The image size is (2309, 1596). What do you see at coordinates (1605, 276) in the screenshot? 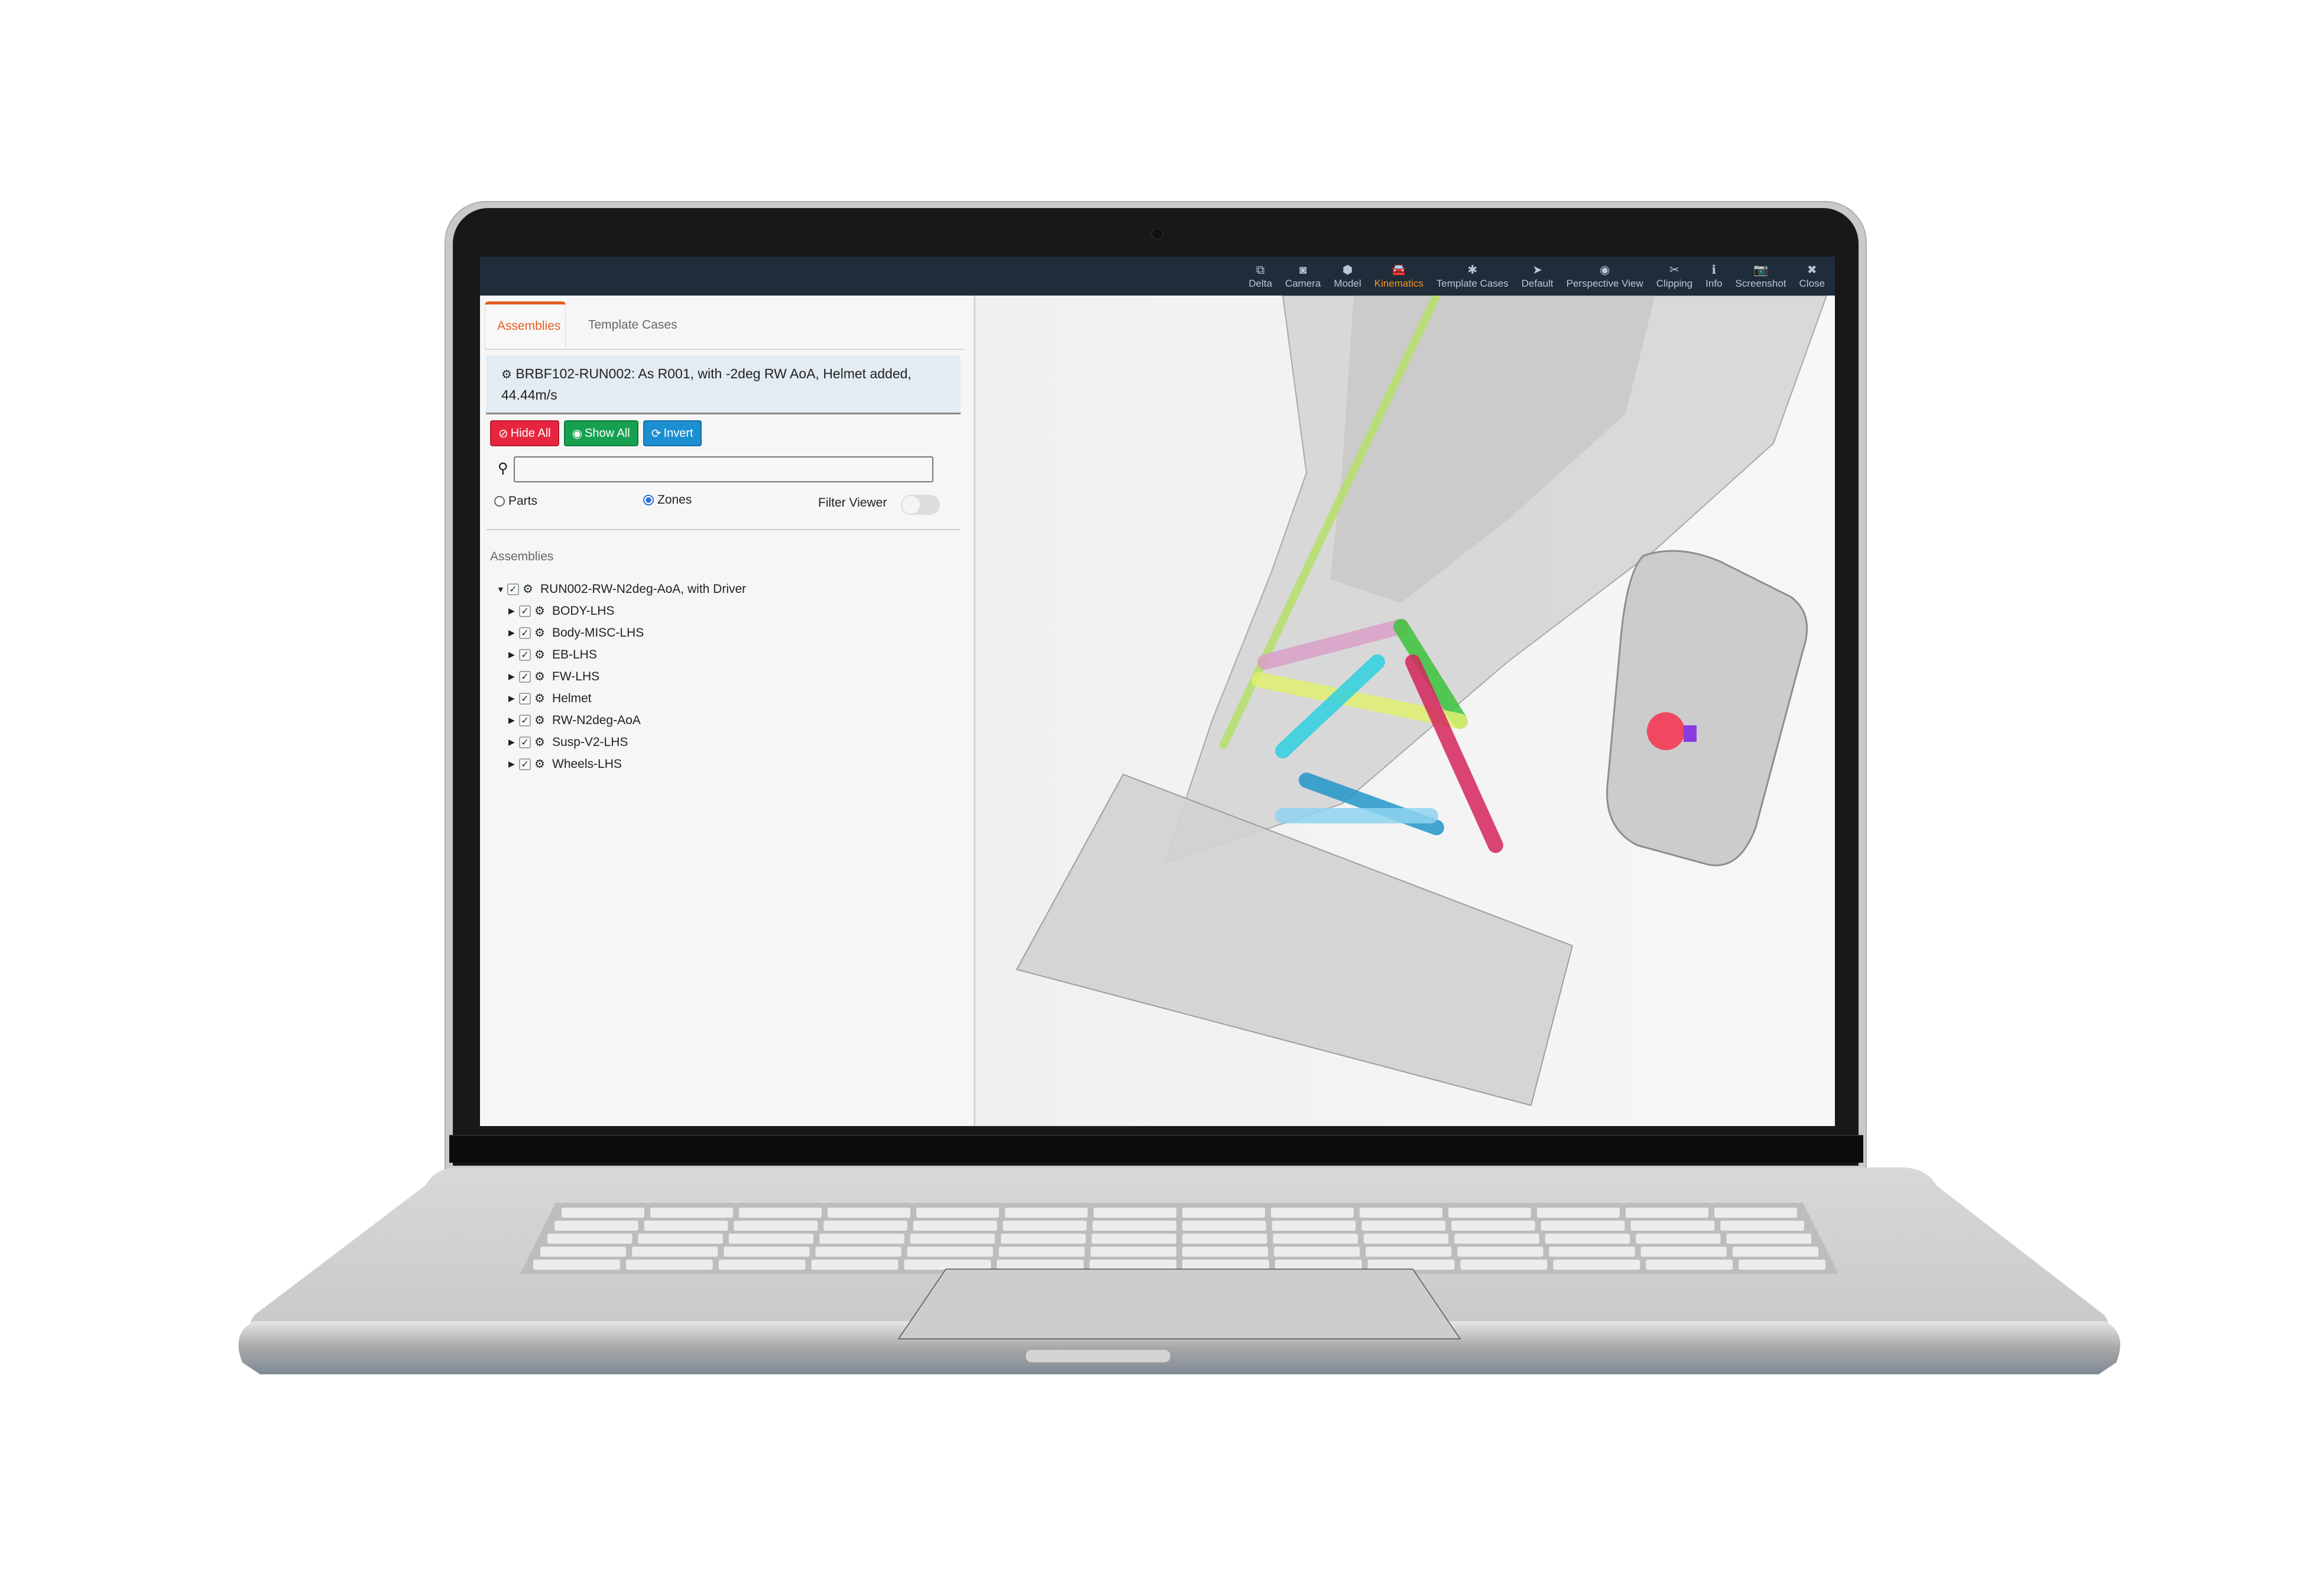
I see `toolbar-perspective-view-button: ◉ Perspective View` at bounding box center [1605, 276].